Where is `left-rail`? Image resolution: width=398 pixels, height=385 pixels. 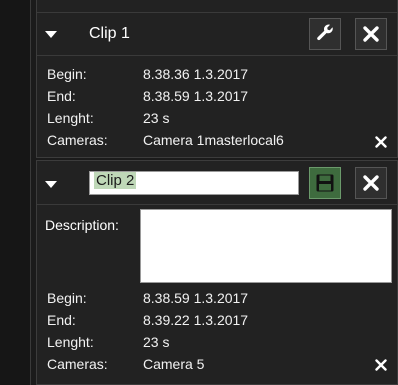
left-rail is located at coordinates (15, 192).